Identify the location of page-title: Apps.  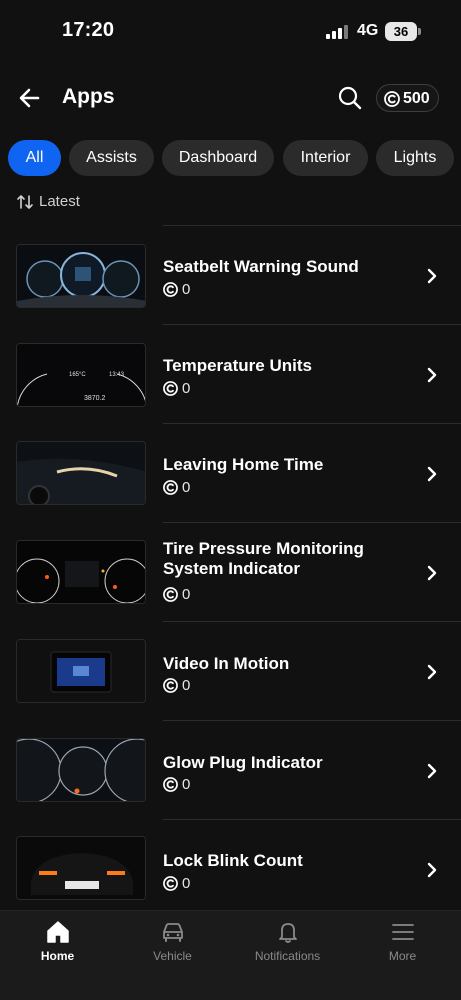
(88, 96).